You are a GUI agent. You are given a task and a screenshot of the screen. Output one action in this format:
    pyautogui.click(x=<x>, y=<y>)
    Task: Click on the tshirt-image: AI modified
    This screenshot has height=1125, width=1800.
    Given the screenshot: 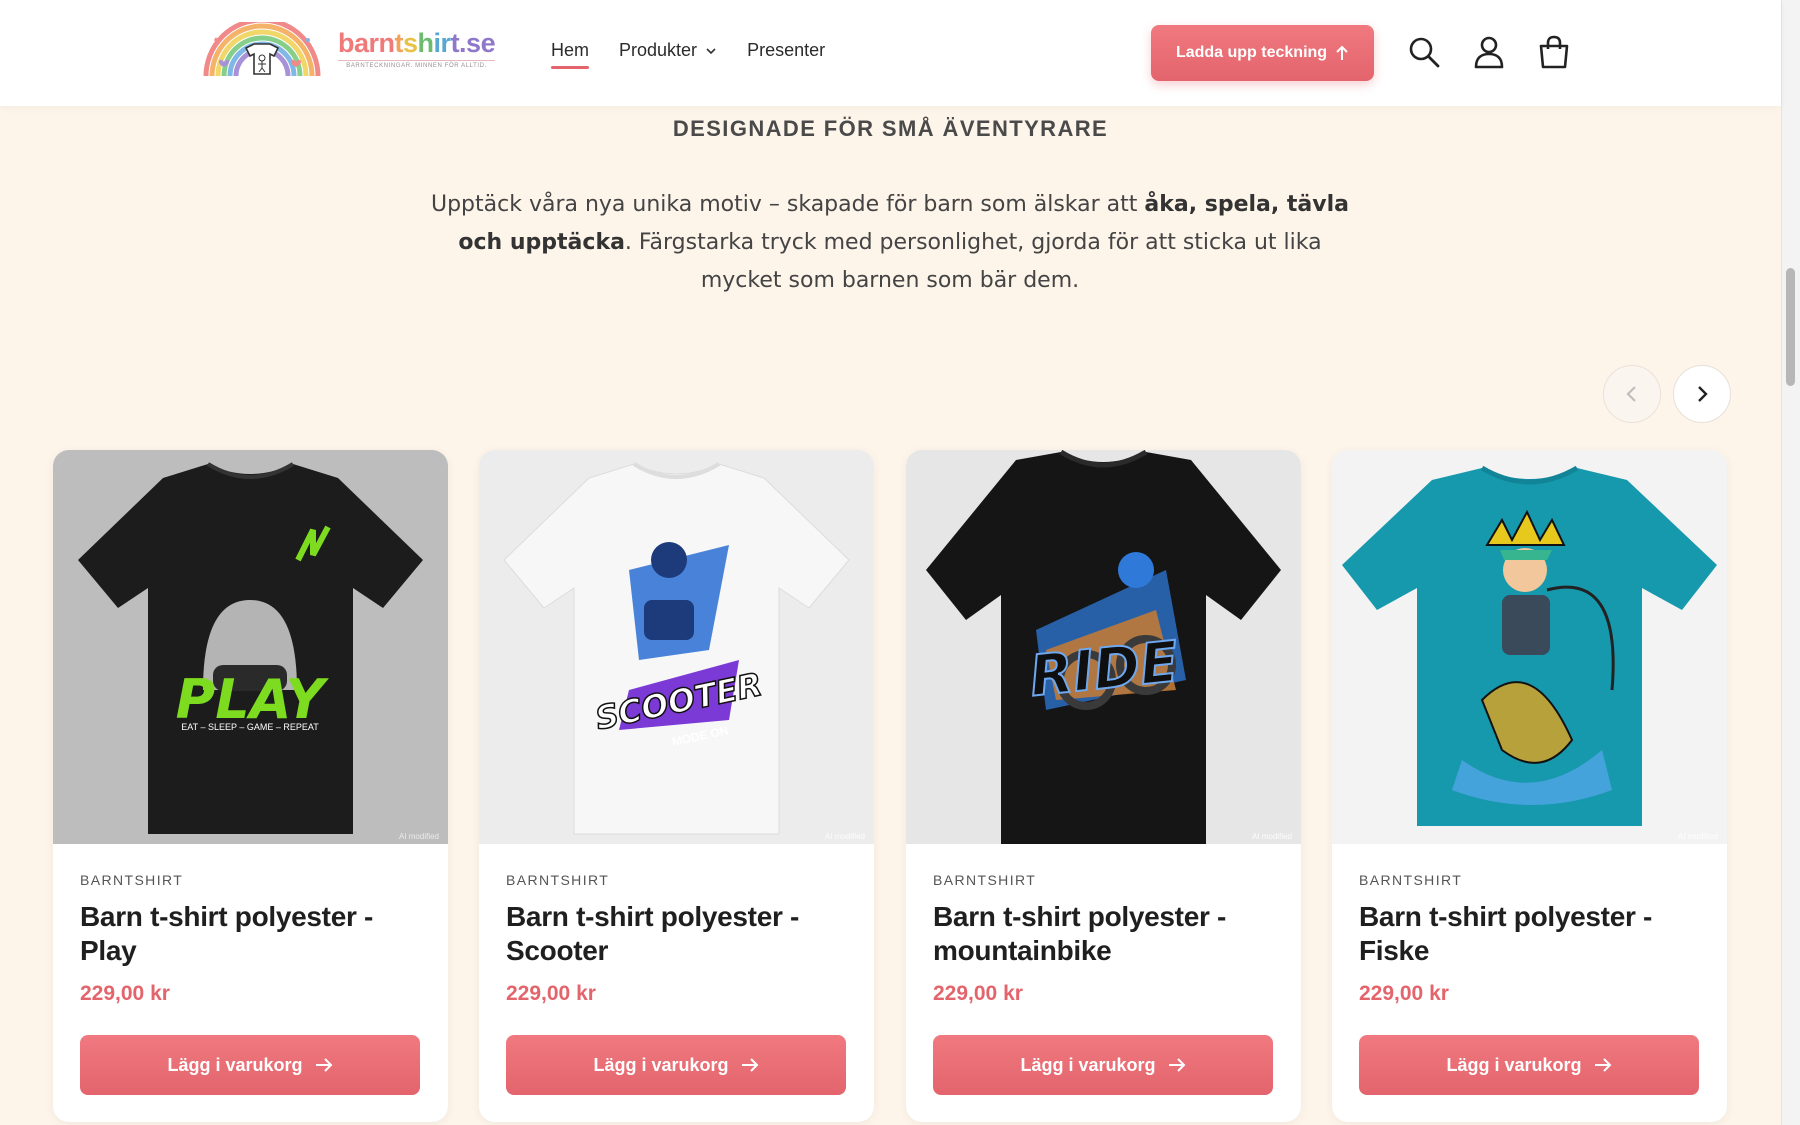 What is the action you would take?
    pyautogui.click(x=1529, y=647)
    